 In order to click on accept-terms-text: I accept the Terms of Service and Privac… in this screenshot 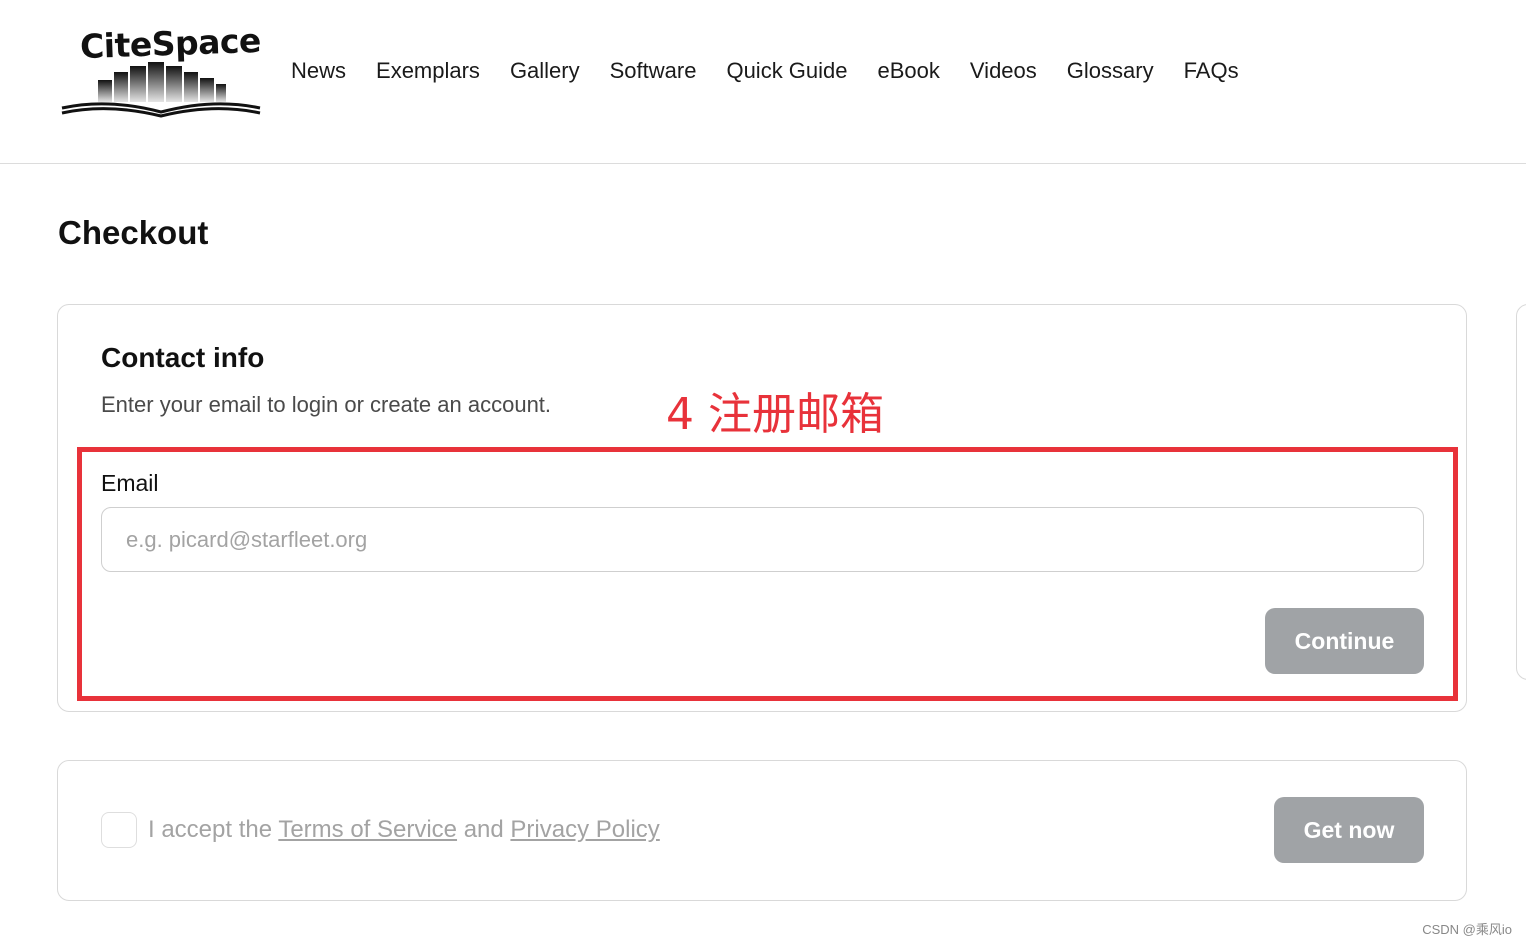, I will do `click(404, 830)`.